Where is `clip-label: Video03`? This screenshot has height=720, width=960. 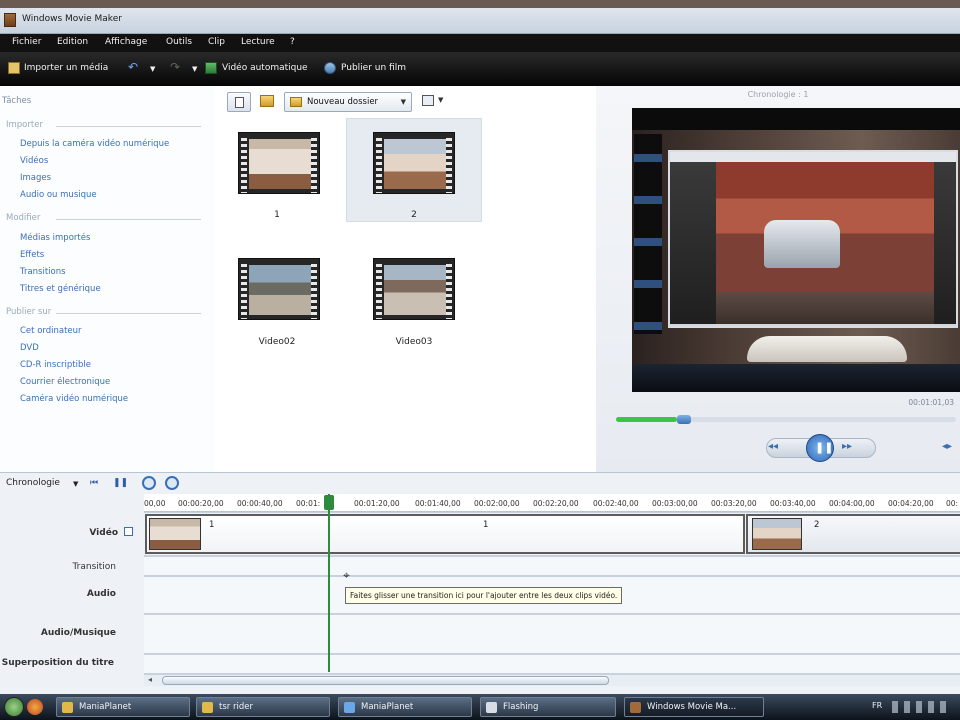 clip-label: Video03 is located at coordinates (414, 342).